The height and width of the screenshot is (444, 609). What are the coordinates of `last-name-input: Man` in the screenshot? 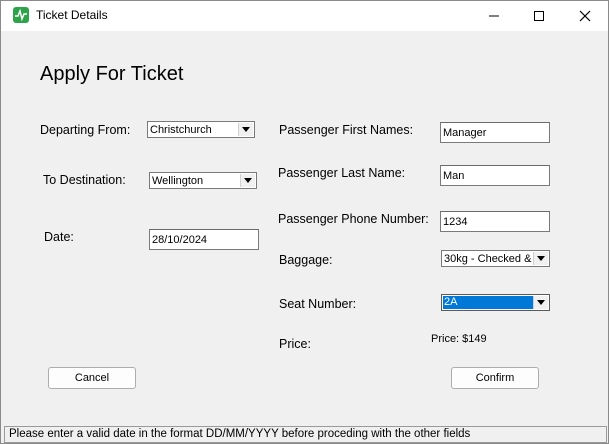 It's located at (495, 175).